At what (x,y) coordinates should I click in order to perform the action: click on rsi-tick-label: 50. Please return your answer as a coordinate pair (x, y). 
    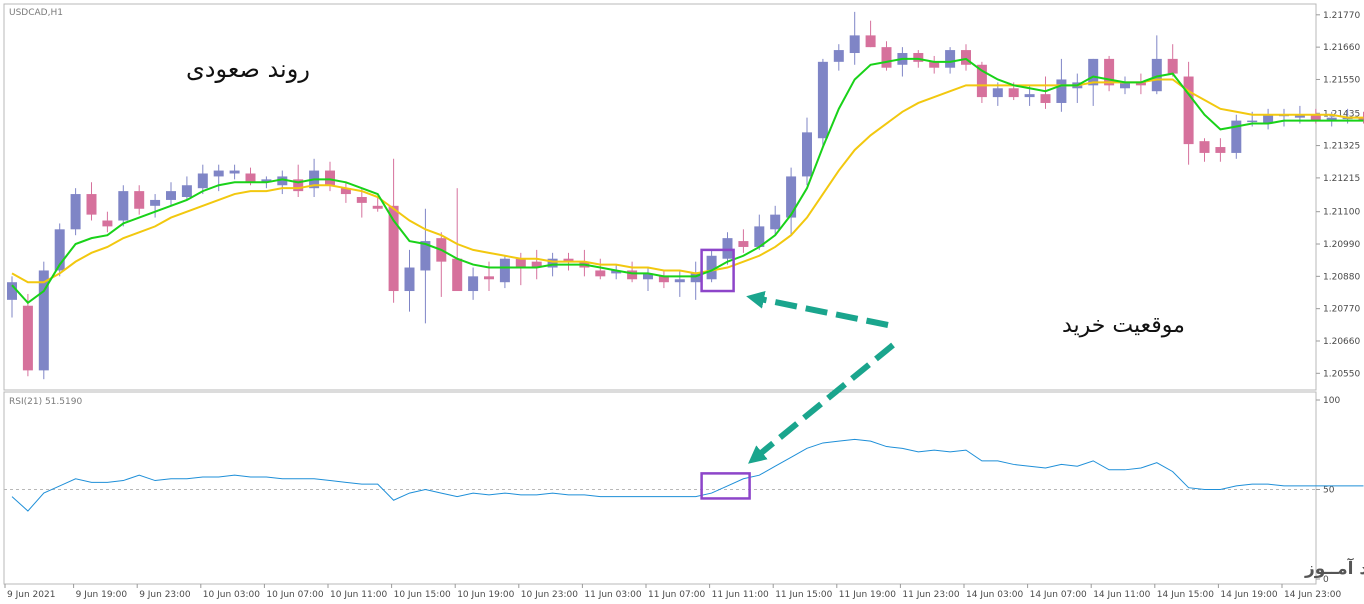
    Looking at the image, I should click on (1329, 491).